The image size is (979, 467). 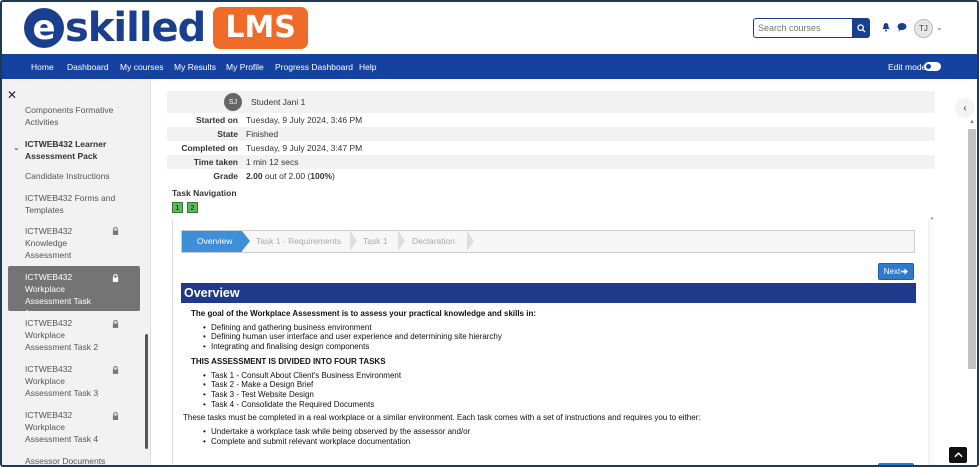 I want to click on next-label: Next, so click(x=892, y=271).